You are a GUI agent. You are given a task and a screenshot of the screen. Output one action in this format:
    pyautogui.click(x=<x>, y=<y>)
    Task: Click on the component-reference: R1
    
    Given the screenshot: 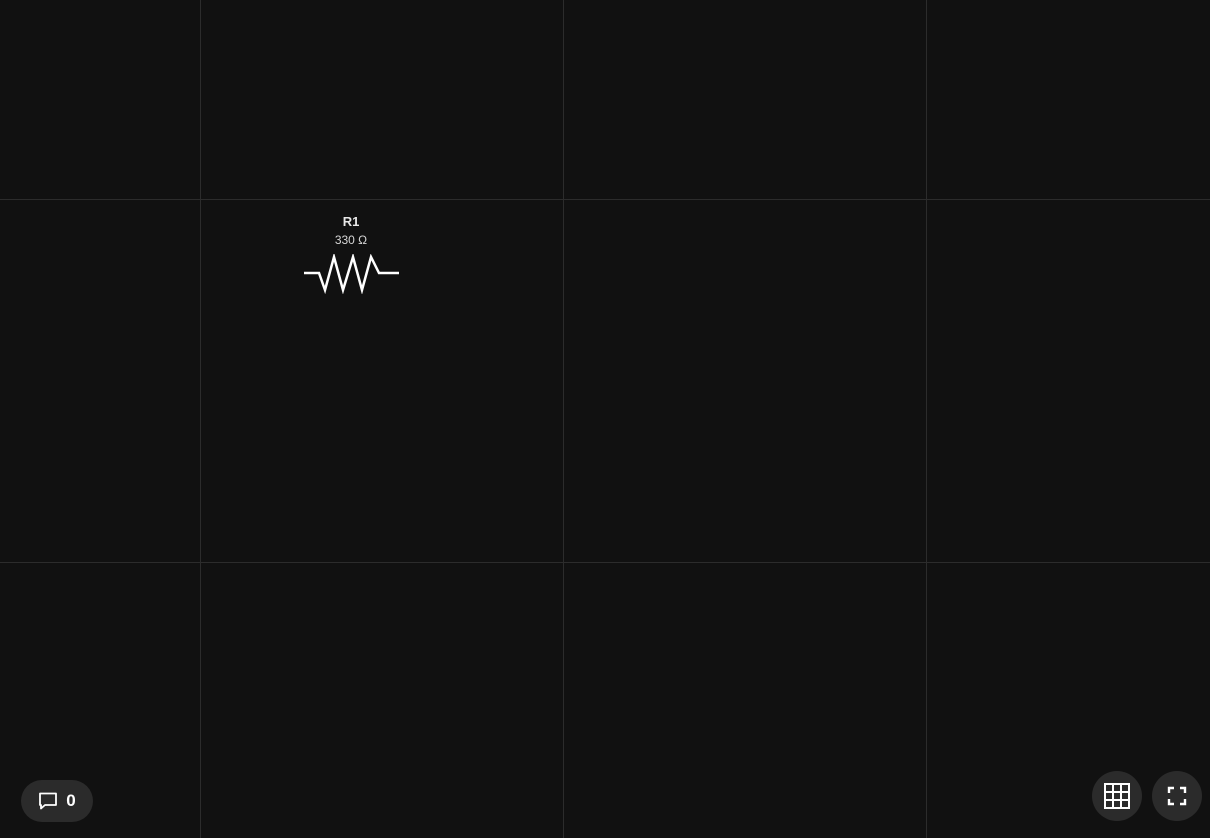 What is the action you would take?
    pyautogui.click(x=351, y=221)
    